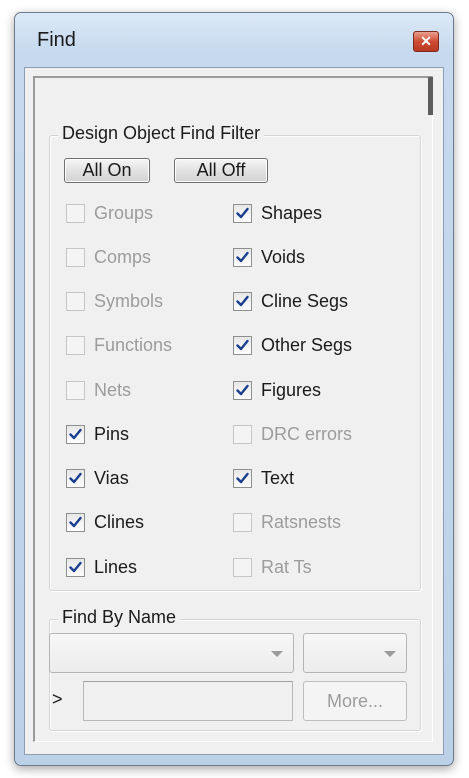  I want to click on all-on-button: All On, so click(107, 170).